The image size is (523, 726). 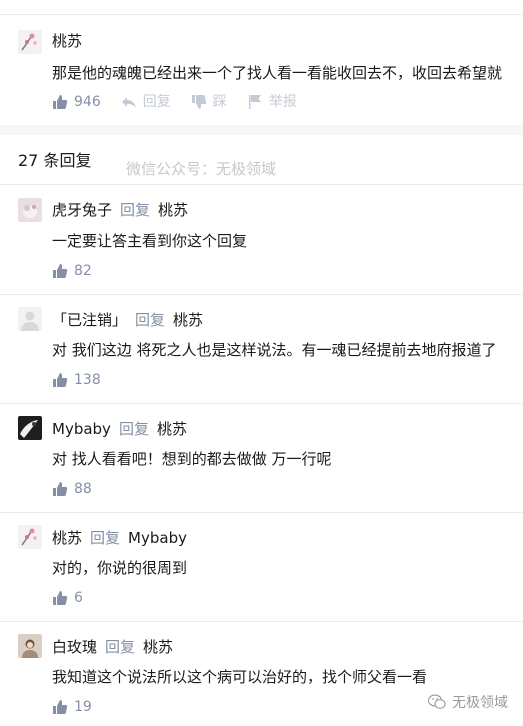 What do you see at coordinates (219, 102) in the screenshot?
I see `dislike-label: 踩` at bounding box center [219, 102].